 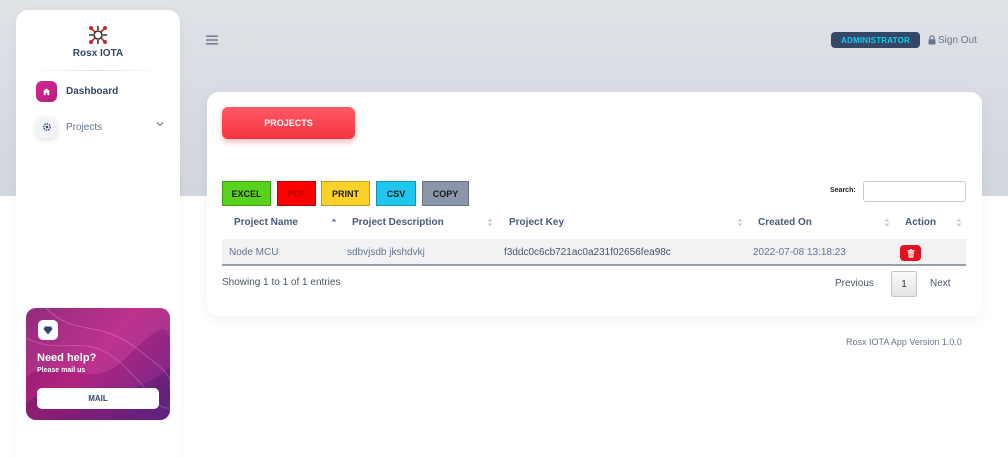 What do you see at coordinates (84, 127) in the screenshot?
I see `sidebar-item-label: Projects` at bounding box center [84, 127].